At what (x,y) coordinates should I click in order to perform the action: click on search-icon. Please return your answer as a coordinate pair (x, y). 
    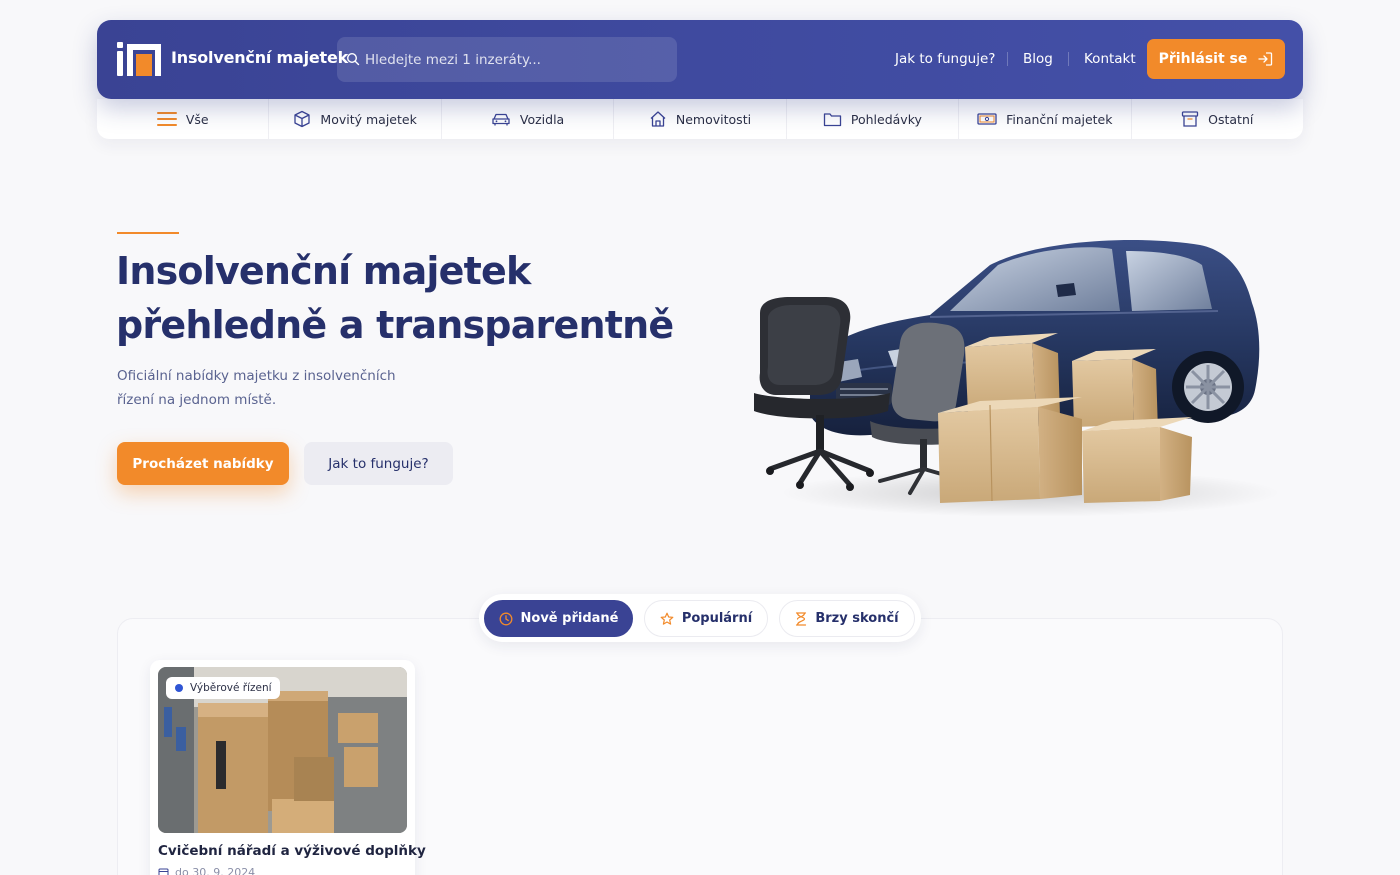
    Looking at the image, I should click on (353, 59).